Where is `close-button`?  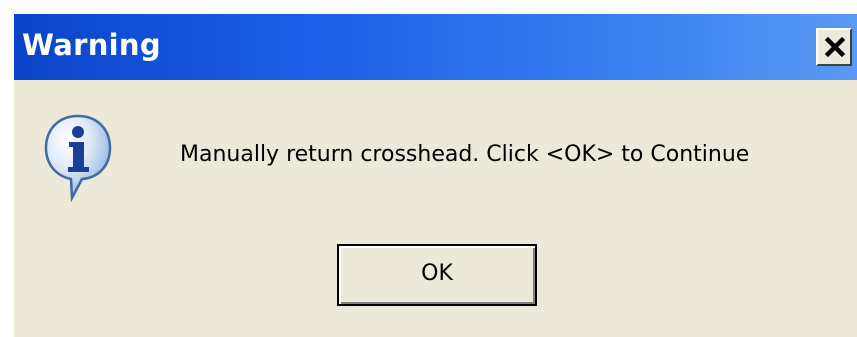 close-button is located at coordinates (834, 47).